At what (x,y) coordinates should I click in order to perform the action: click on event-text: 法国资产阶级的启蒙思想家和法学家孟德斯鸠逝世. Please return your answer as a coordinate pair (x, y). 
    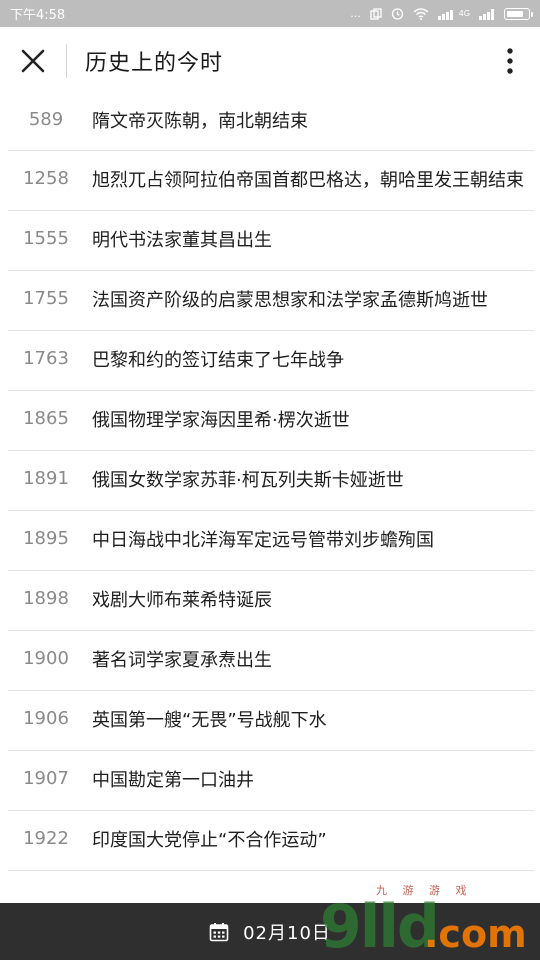
    Looking at the image, I should click on (290, 300).